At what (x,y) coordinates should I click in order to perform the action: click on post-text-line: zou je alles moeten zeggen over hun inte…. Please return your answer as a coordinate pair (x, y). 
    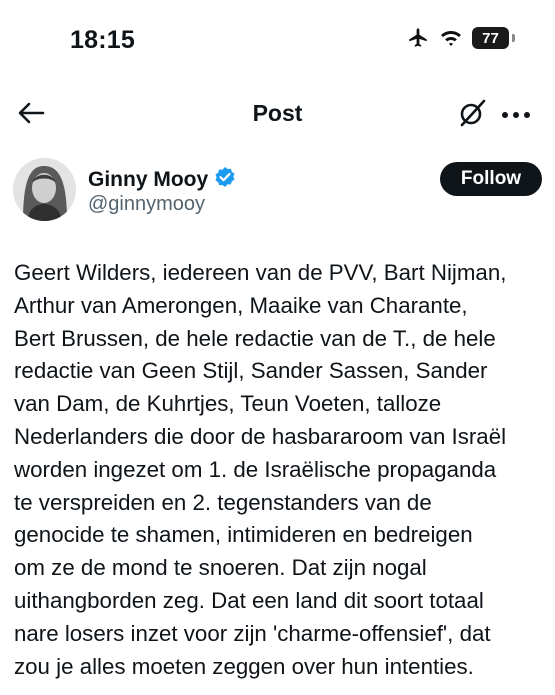
    Looking at the image, I should click on (244, 666).